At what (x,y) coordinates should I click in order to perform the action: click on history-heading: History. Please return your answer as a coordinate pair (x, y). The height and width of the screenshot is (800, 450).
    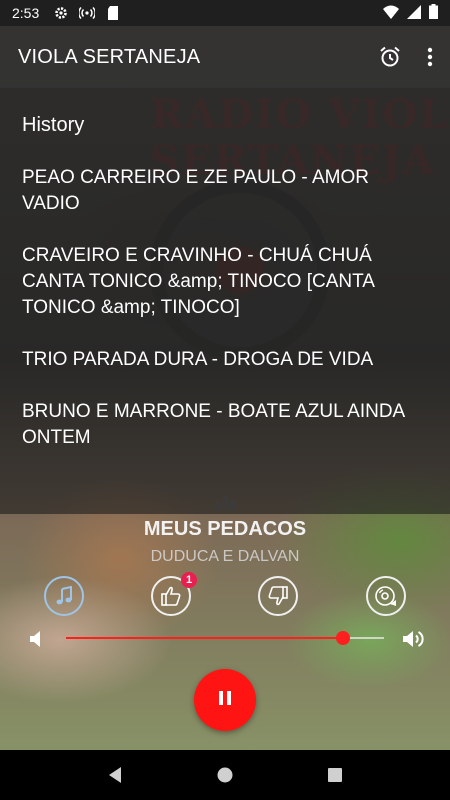
    Looking at the image, I should click on (53, 125).